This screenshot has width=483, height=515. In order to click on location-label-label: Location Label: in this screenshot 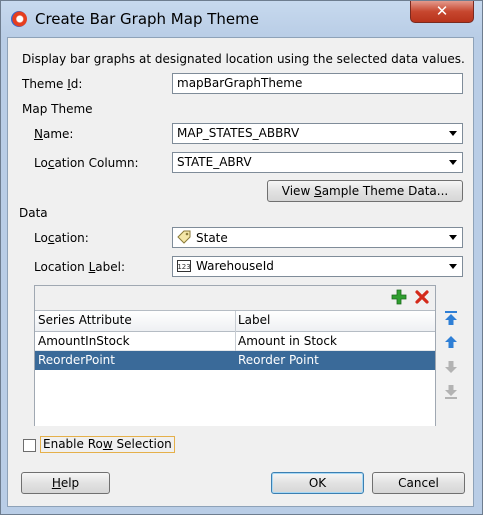, I will do `click(79, 267)`.